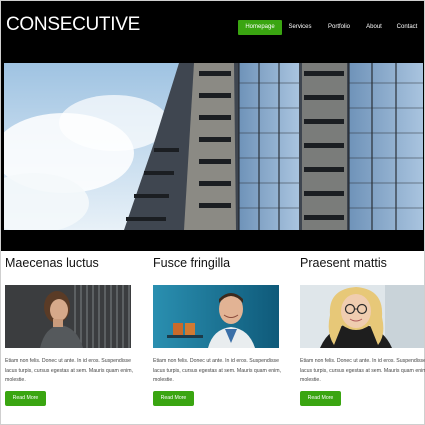  What do you see at coordinates (339, 27) in the screenshot?
I see `nav-item-portfolio: Portfolio` at bounding box center [339, 27].